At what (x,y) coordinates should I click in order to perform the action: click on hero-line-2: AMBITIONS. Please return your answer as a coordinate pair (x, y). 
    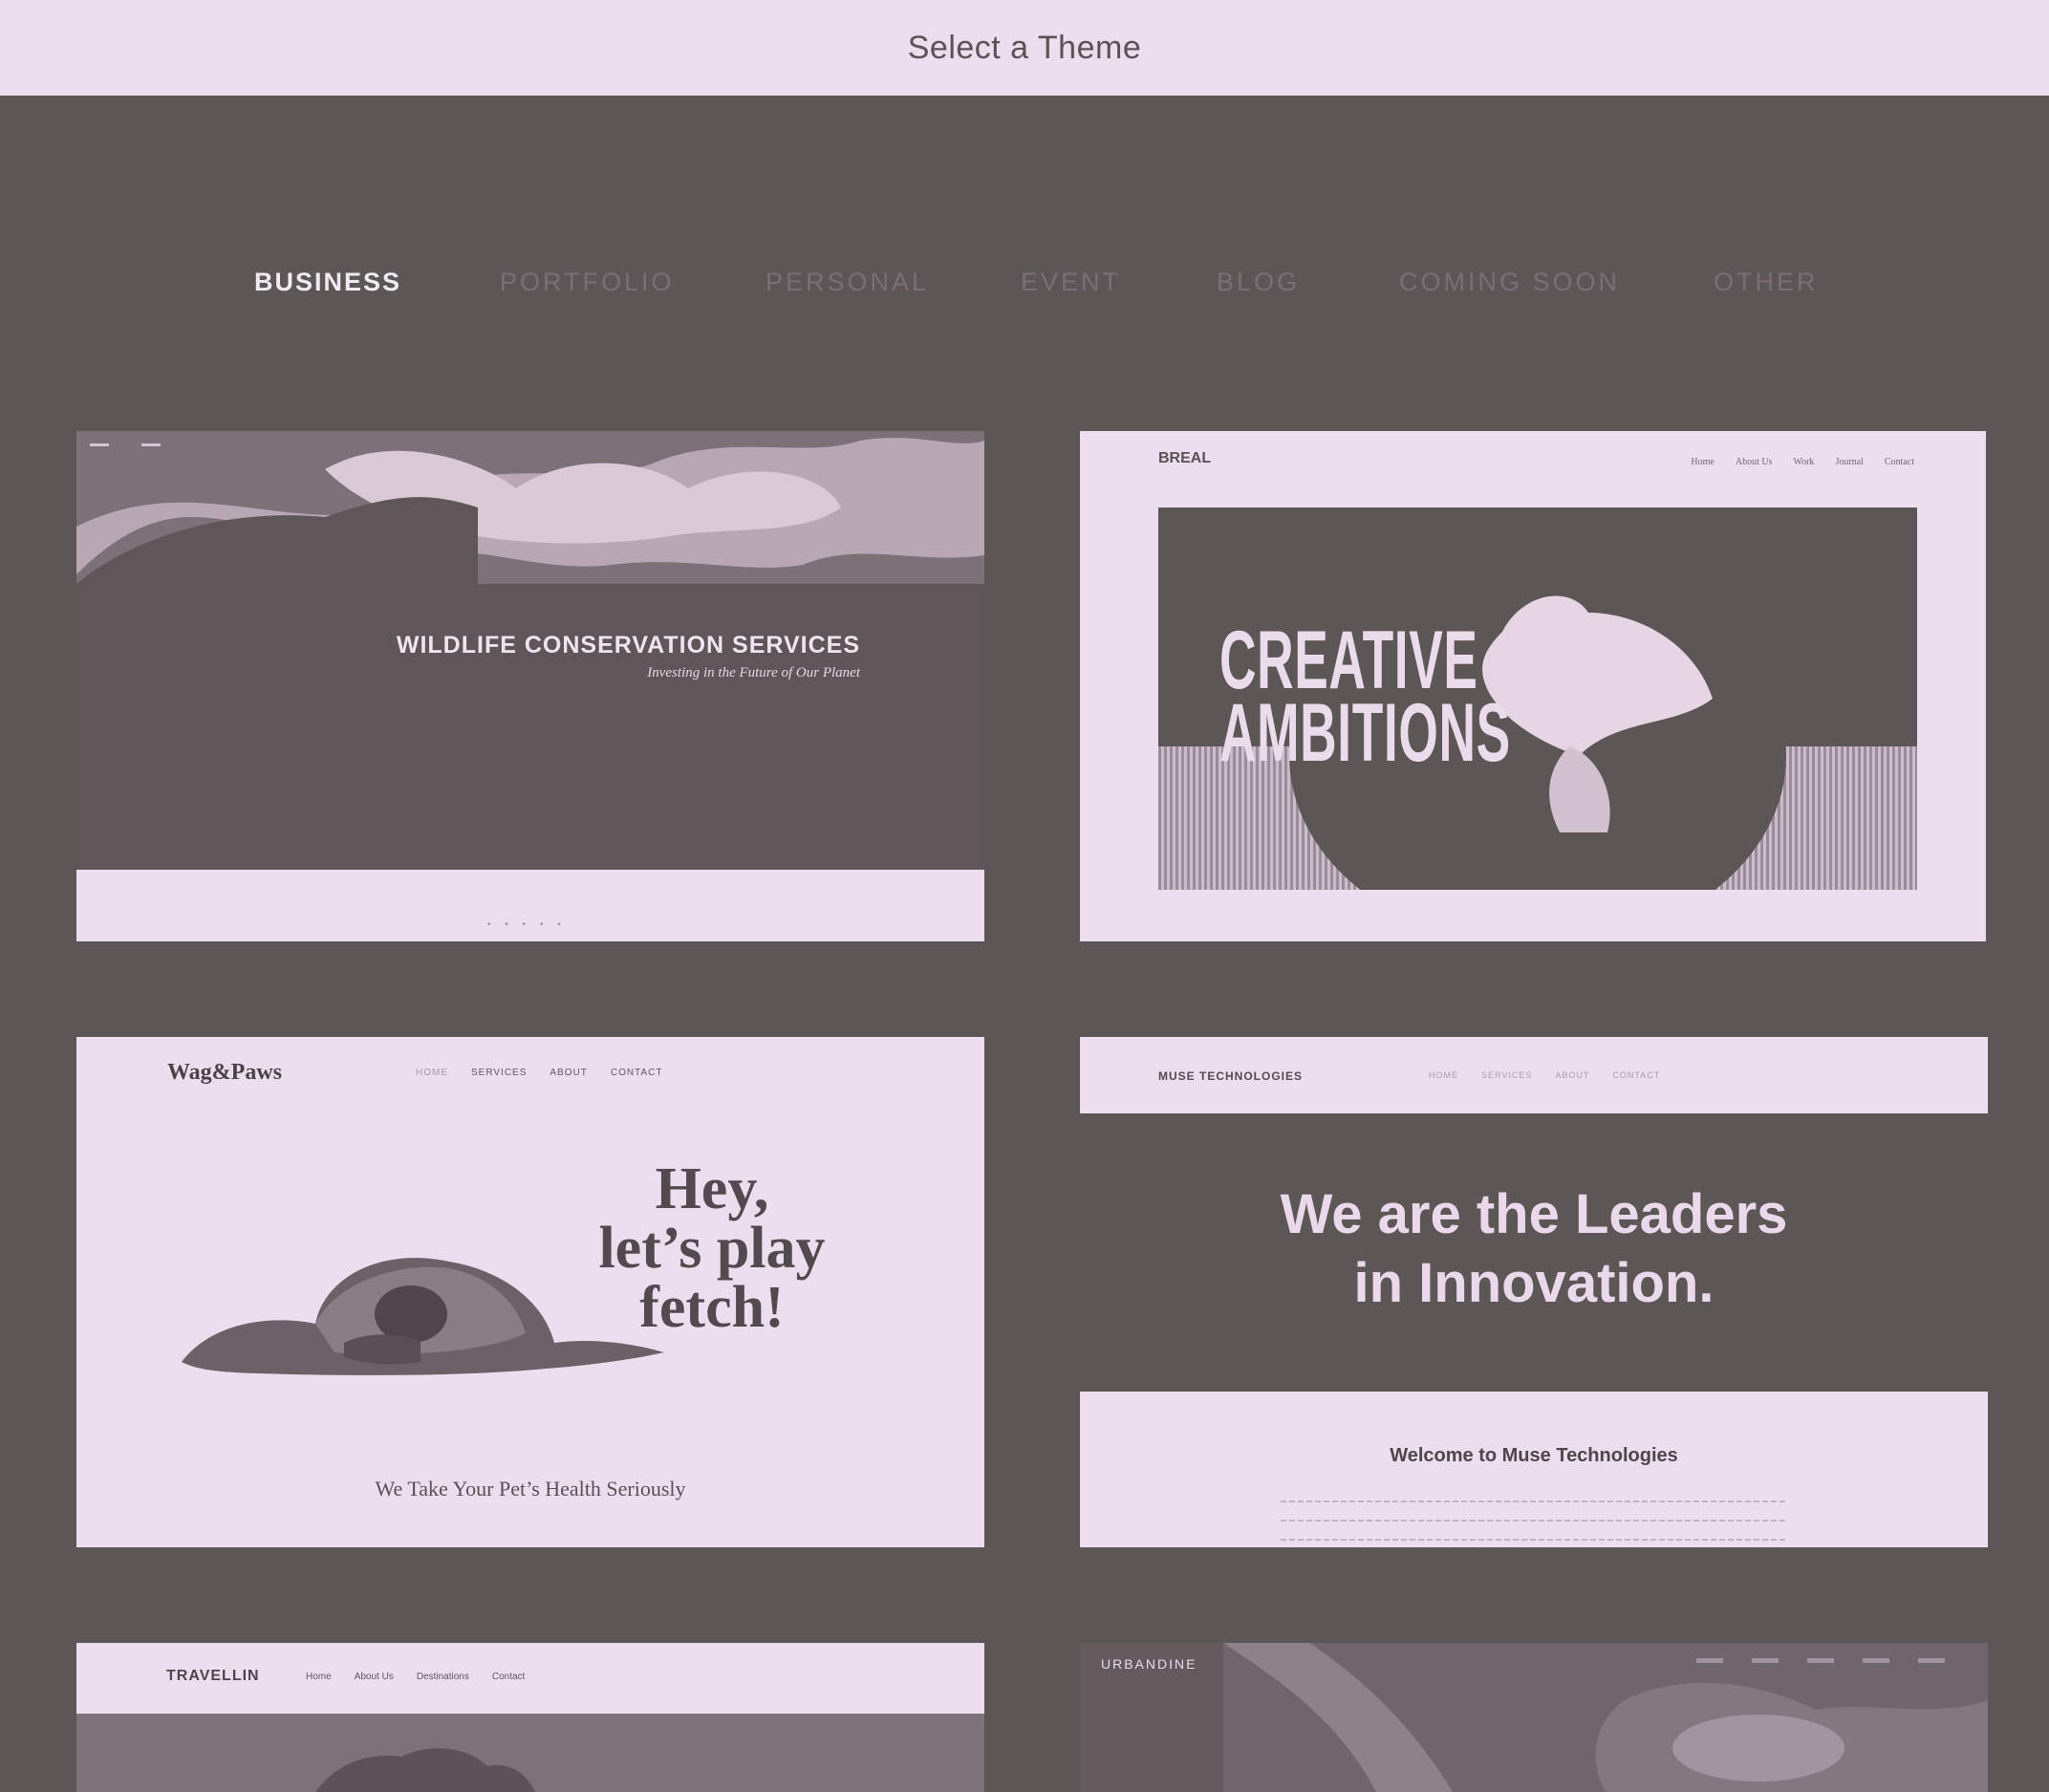
    Looking at the image, I should click on (1365, 733).